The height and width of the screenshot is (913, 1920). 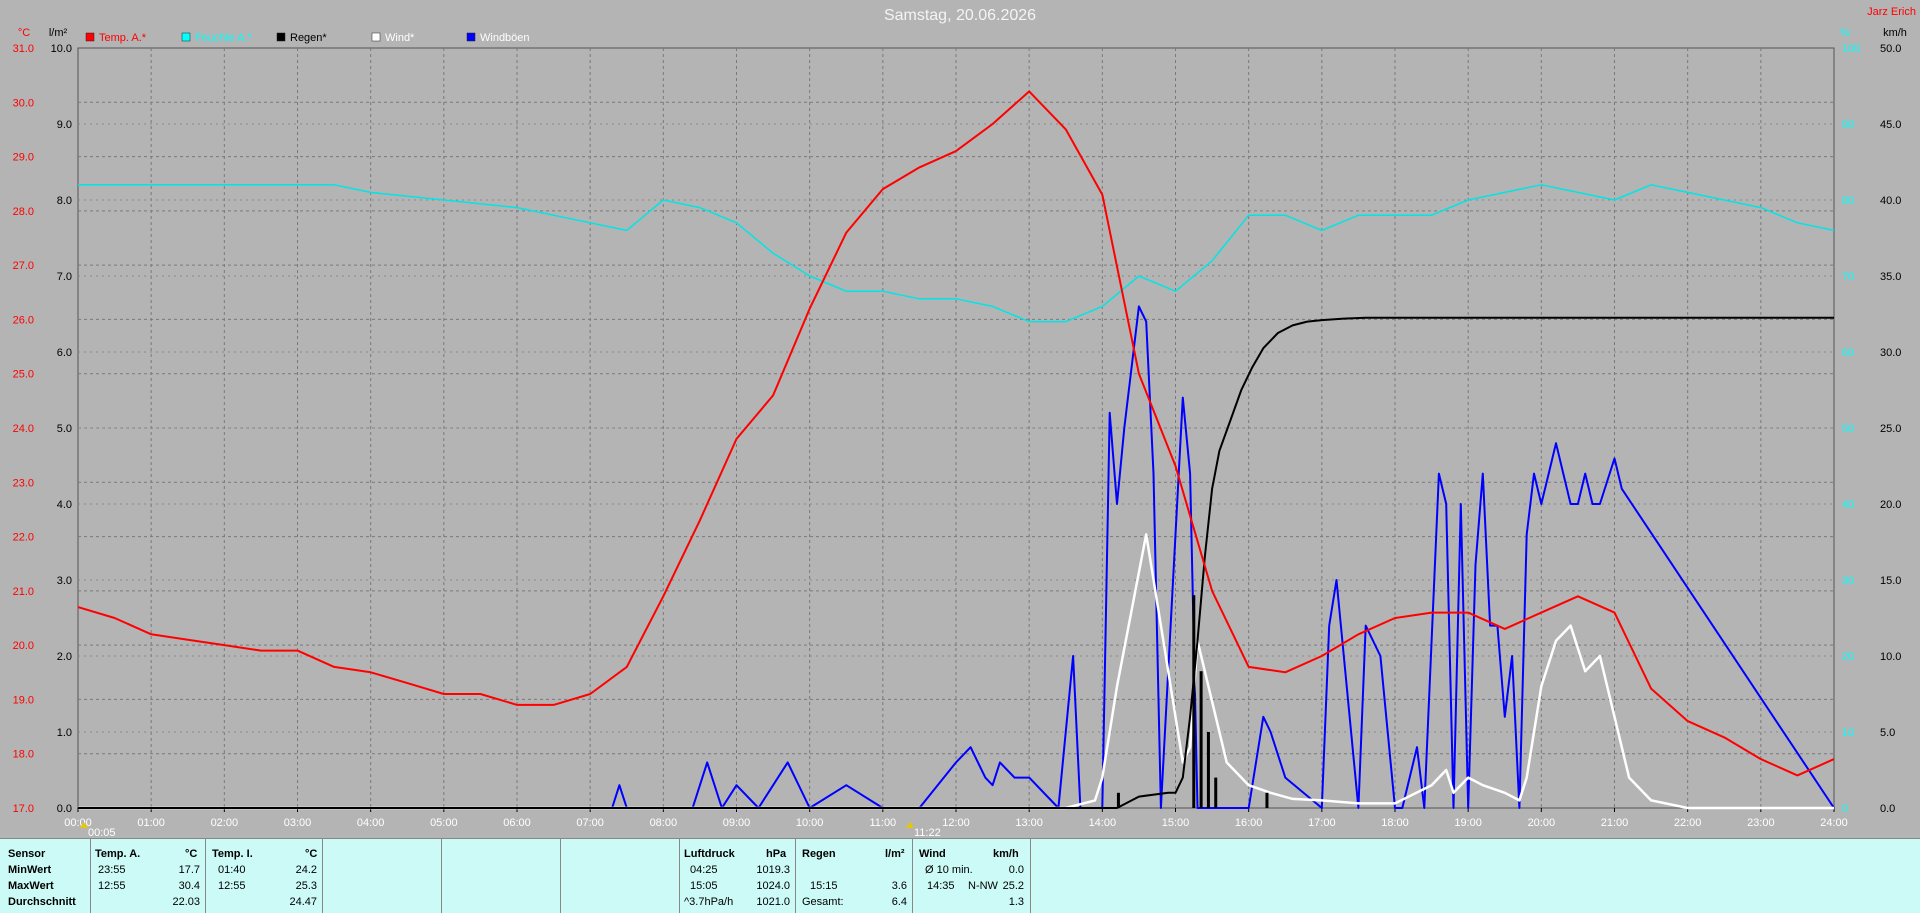 I want to click on humidity-axis-tick-label: 70, so click(x=1848, y=277).